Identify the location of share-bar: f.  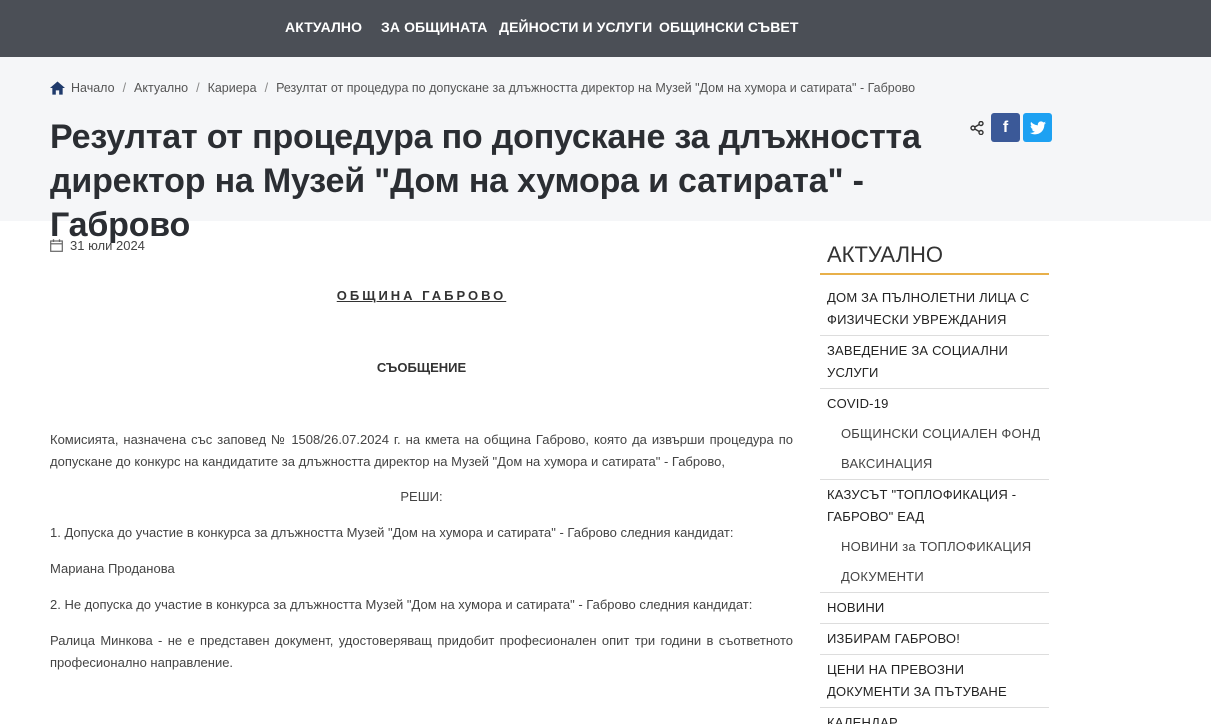
(1011, 127).